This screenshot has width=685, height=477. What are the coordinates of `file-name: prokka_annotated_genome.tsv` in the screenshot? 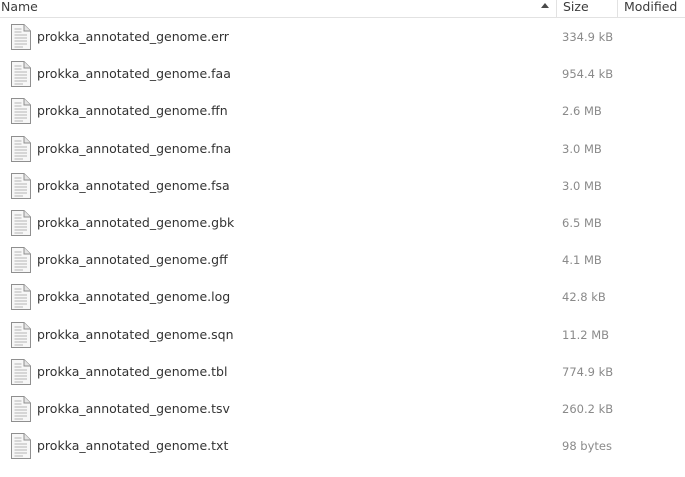 It's located at (133, 408).